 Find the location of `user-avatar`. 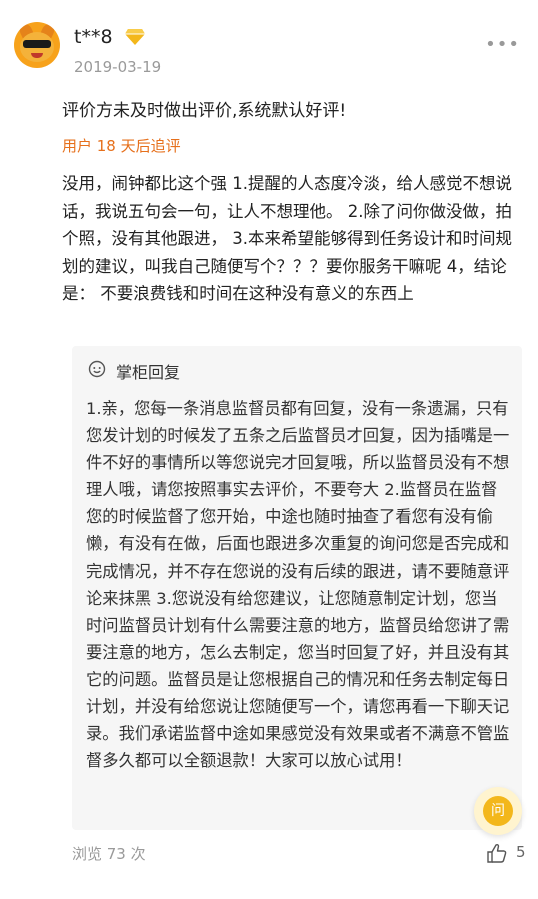

user-avatar is located at coordinates (37, 45).